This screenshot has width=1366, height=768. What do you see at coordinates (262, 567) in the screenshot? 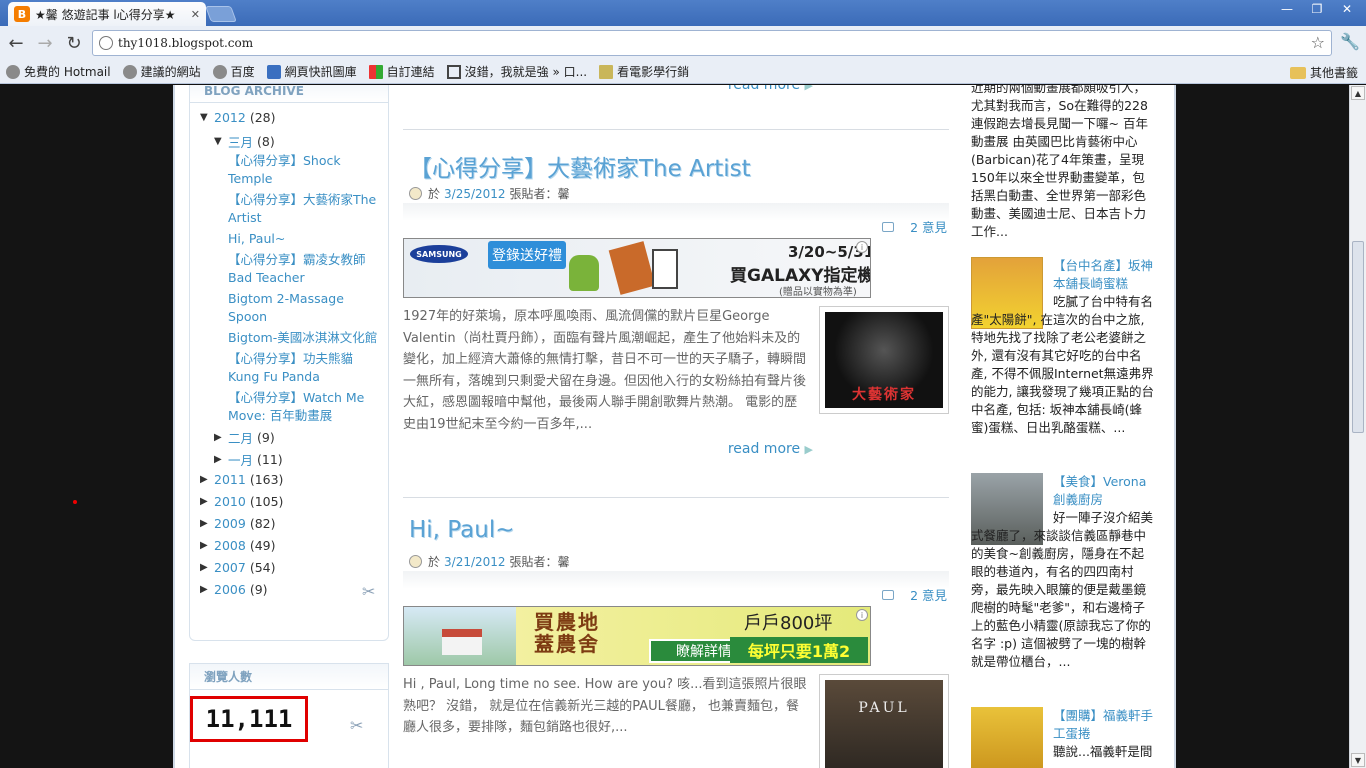
I see `archive-count: (54)` at bounding box center [262, 567].